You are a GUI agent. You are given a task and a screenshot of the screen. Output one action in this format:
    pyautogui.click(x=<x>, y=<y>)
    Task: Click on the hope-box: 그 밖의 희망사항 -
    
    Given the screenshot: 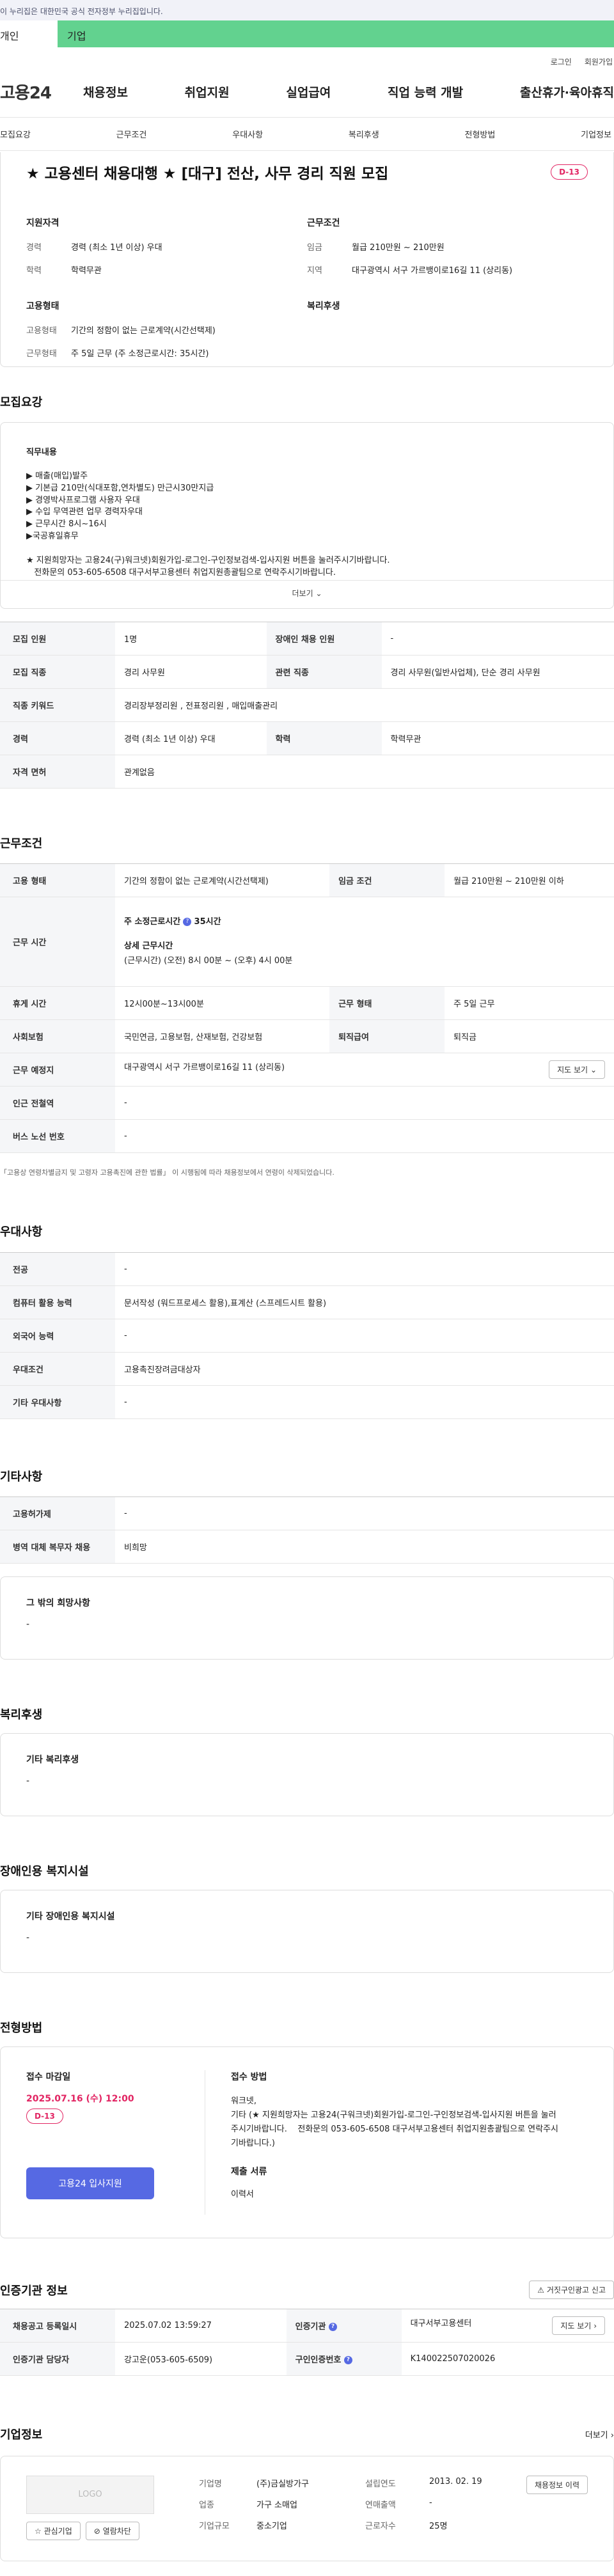 What is the action you would take?
    pyautogui.click(x=307, y=1618)
    